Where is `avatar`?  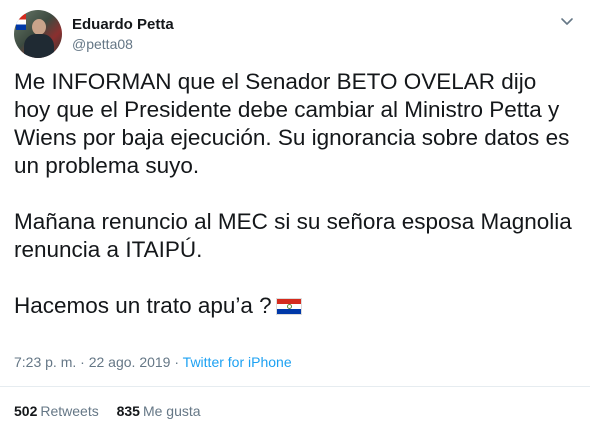
avatar is located at coordinates (38, 34).